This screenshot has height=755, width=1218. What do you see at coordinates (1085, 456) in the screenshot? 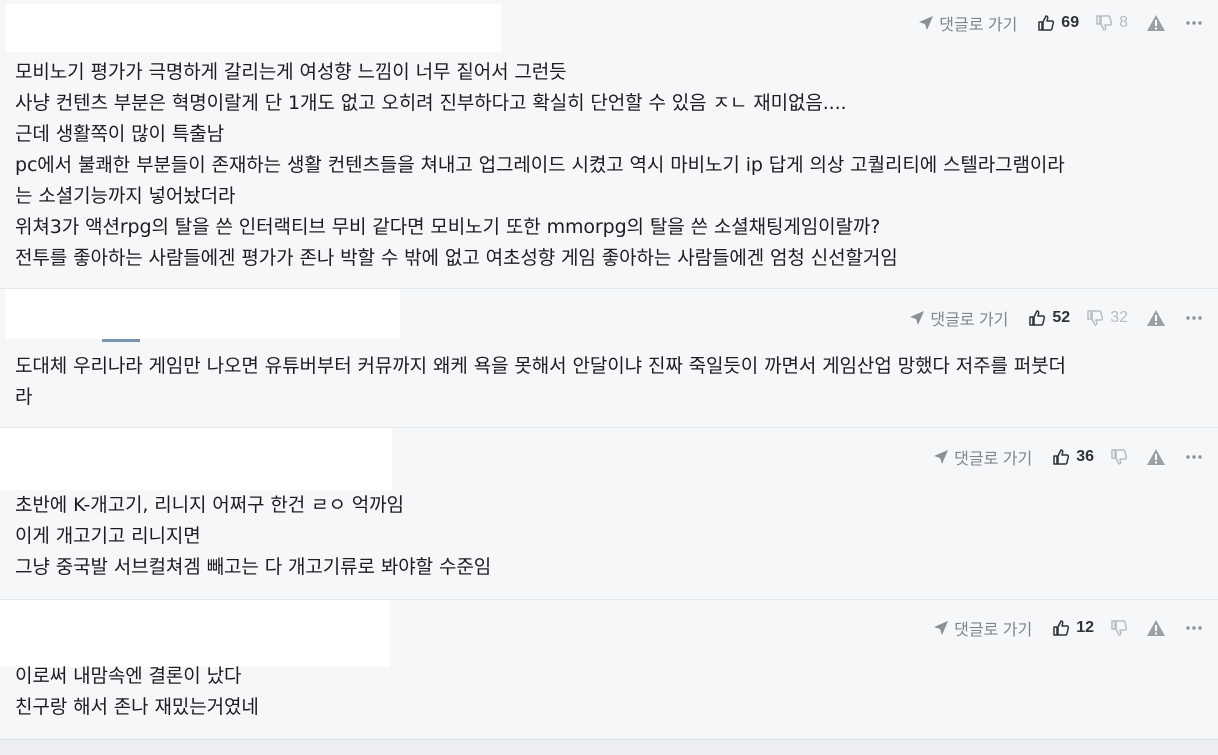
I see `upvote-count: 36` at bounding box center [1085, 456].